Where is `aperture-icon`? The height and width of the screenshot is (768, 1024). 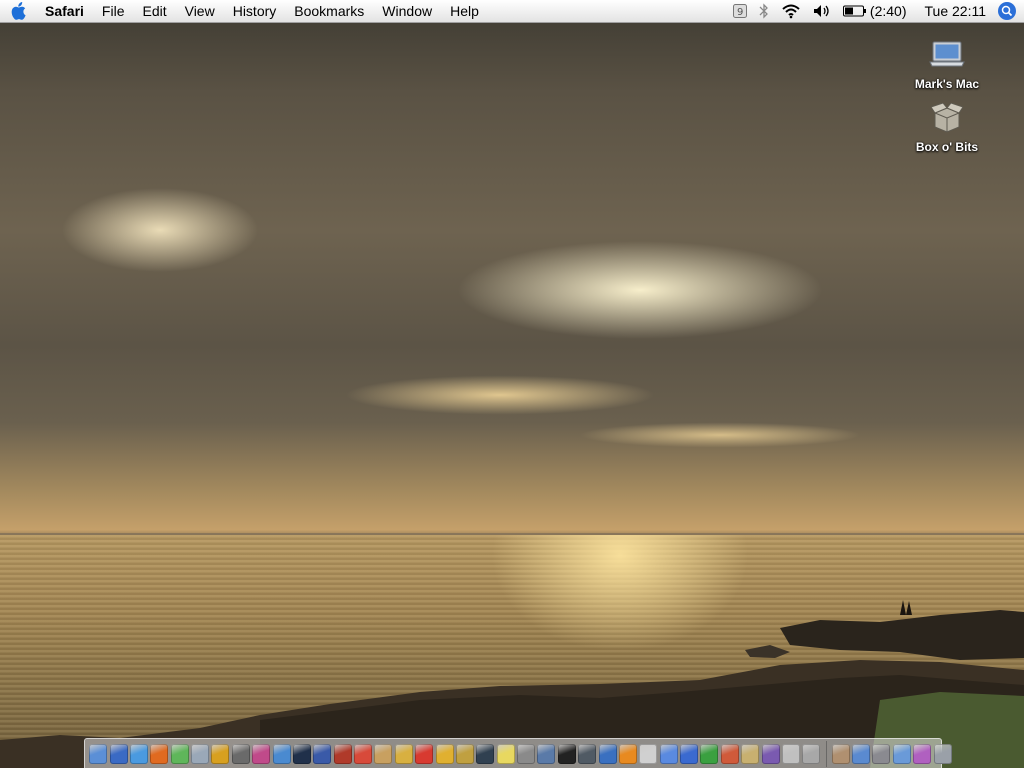 aperture-icon is located at coordinates (240, 753).